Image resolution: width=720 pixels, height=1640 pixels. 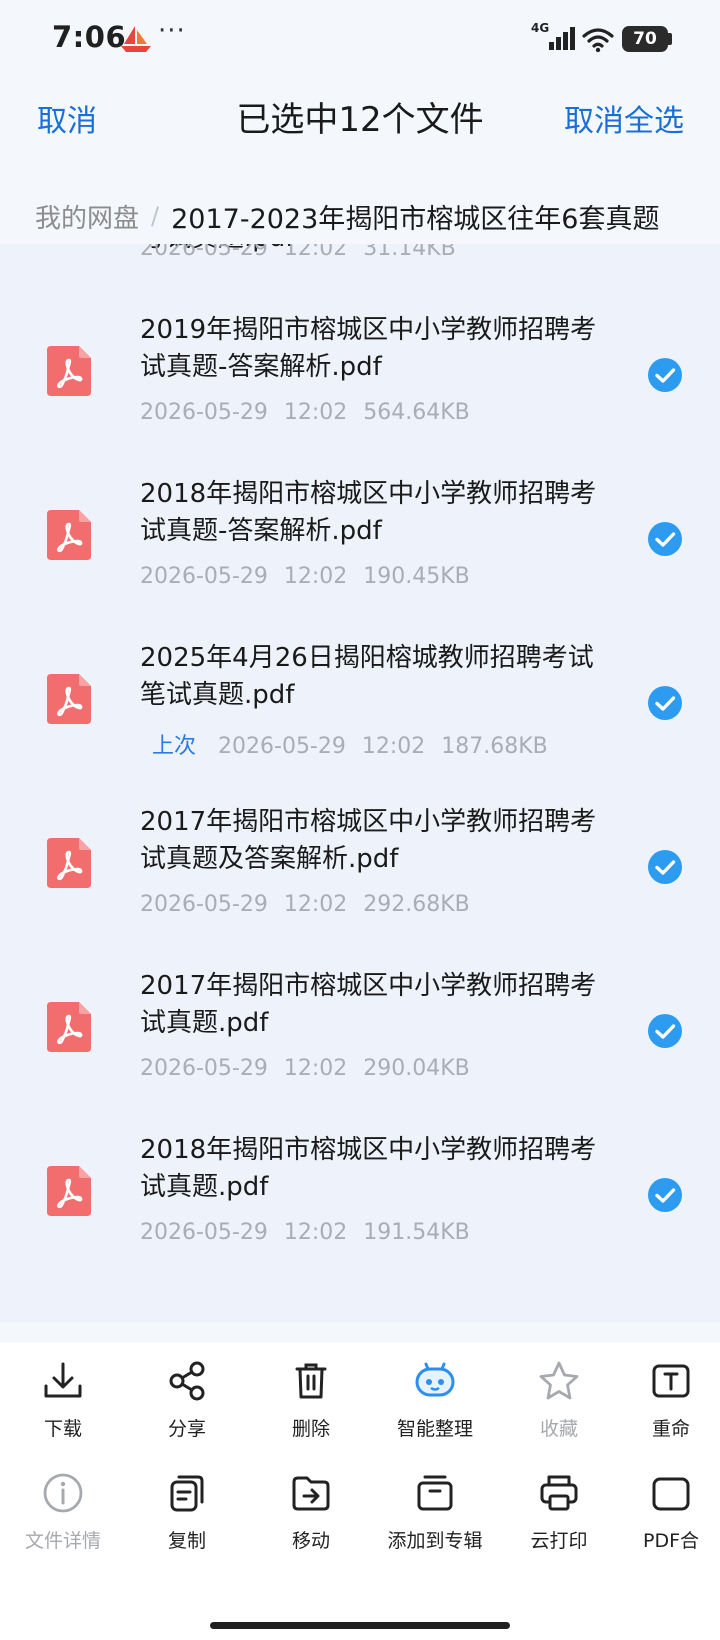 What do you see at coordinates (416, 412) in the screenshot?
I see `file-size: 564.64KB` at bounding box center [416, 412].